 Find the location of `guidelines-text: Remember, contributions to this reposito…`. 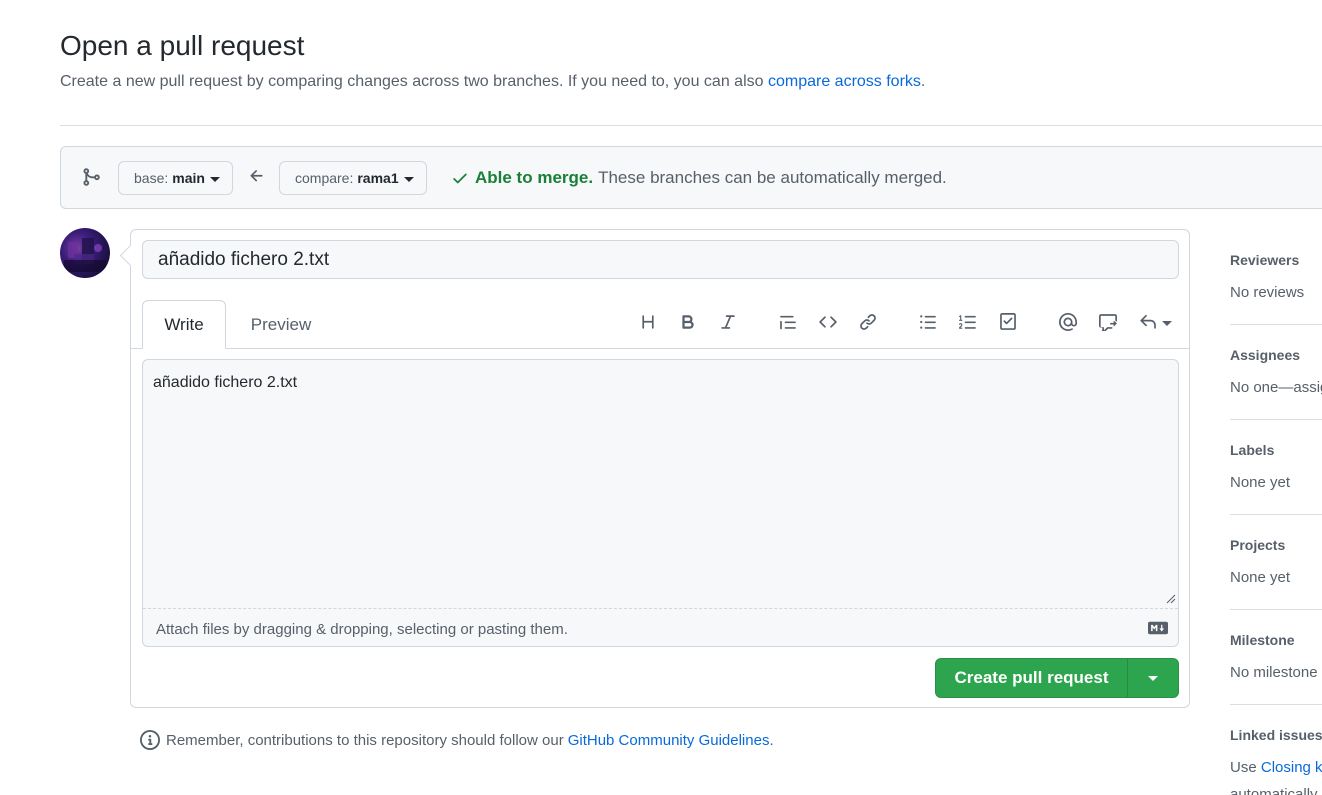

guidelines-text: Remember, contributions to this reposito… is located at coordinates (365, 740).